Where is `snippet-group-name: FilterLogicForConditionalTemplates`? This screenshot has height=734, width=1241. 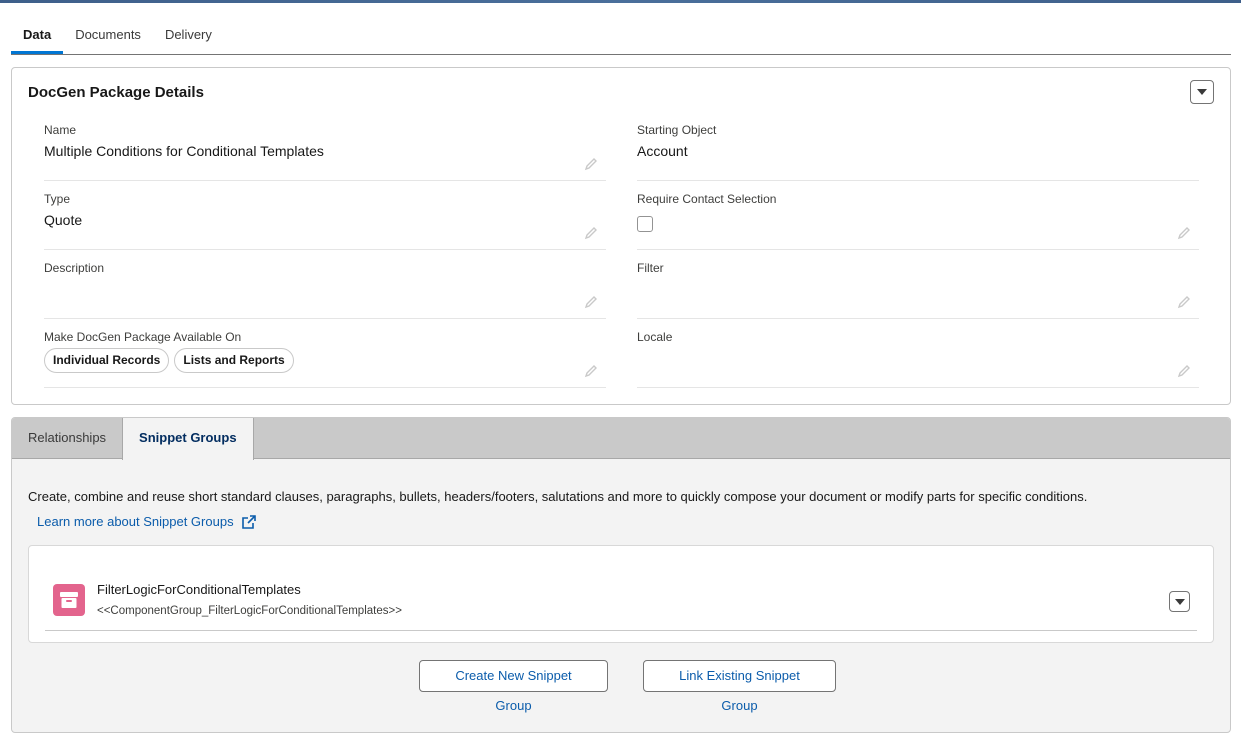 snippet-group-name: FilterLogicForConditionalTemplates is located at coordinates (199, 589).